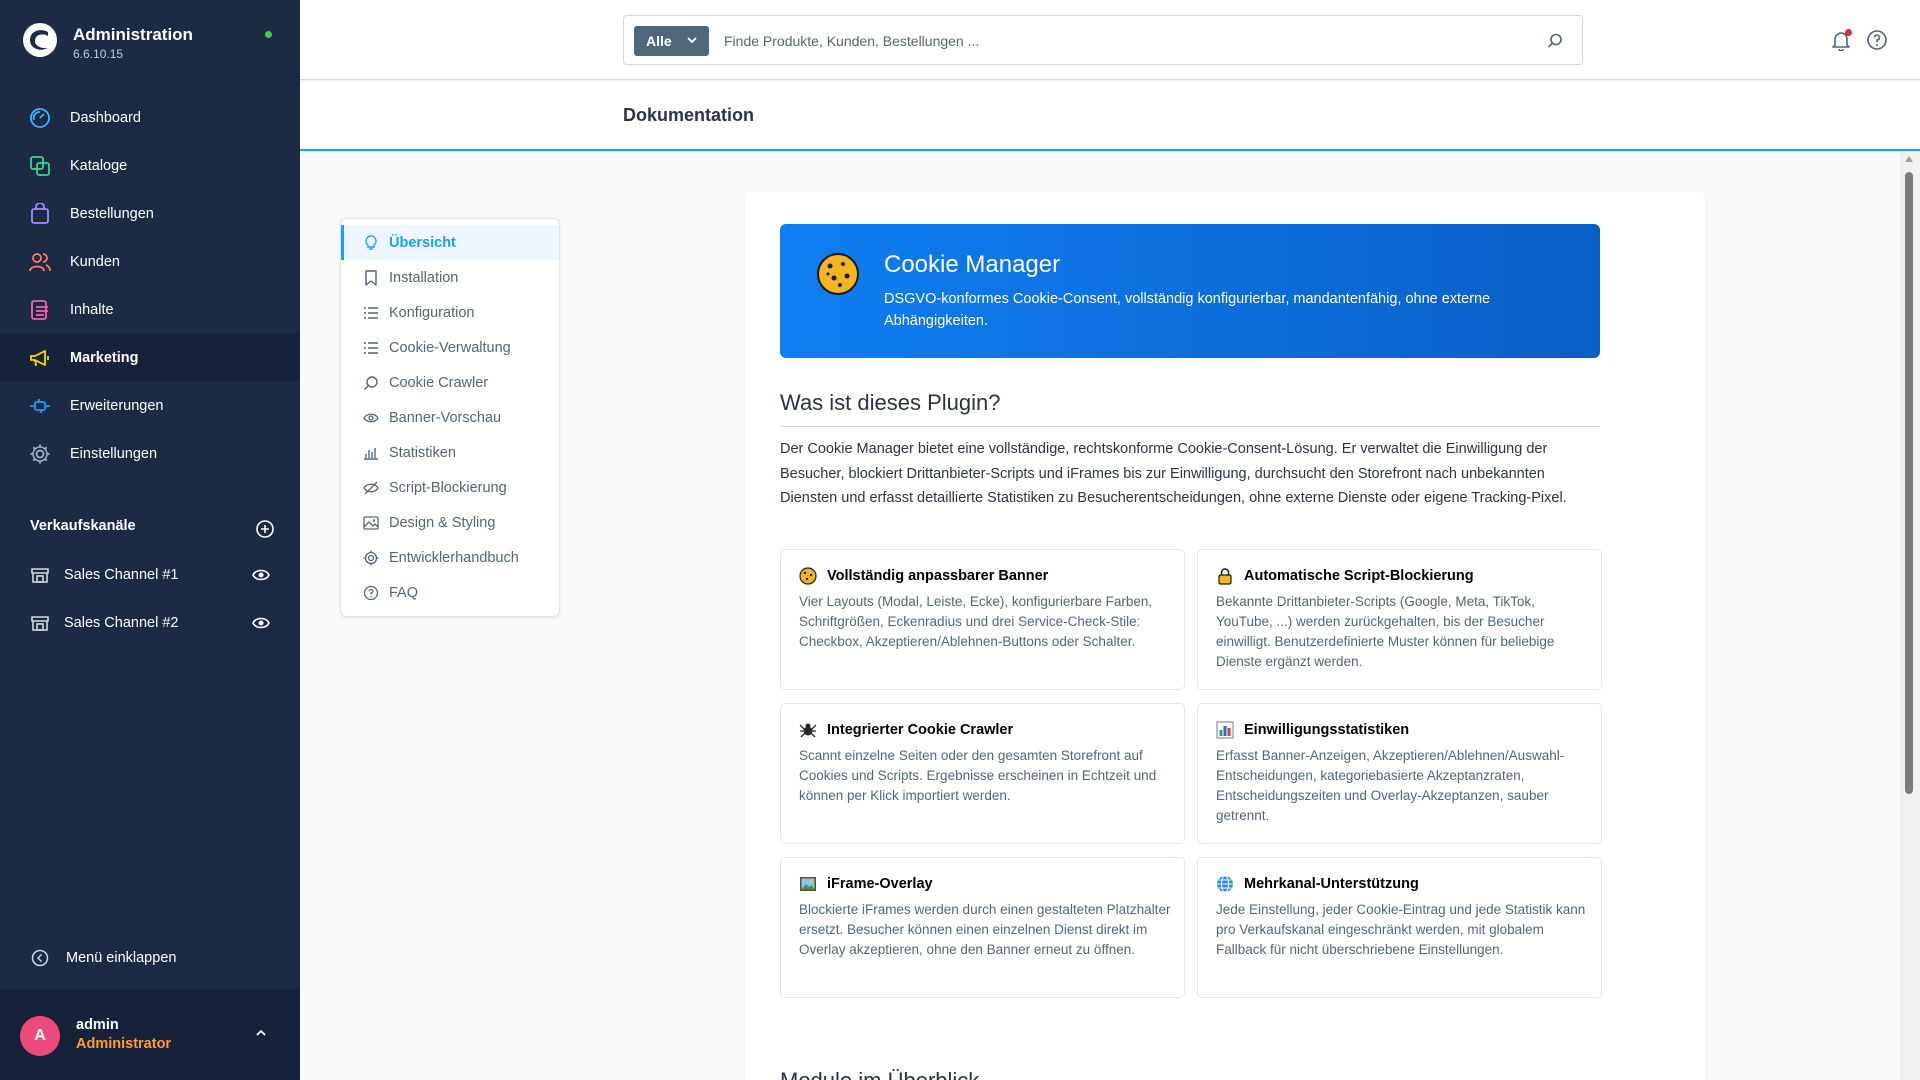 This screenshot has height=1080, width=1920. Describe the element at coordinates (1317, 884) in the screenshot. I see `feature-title-row: Mehrkanal-Unterstützung` at that location.